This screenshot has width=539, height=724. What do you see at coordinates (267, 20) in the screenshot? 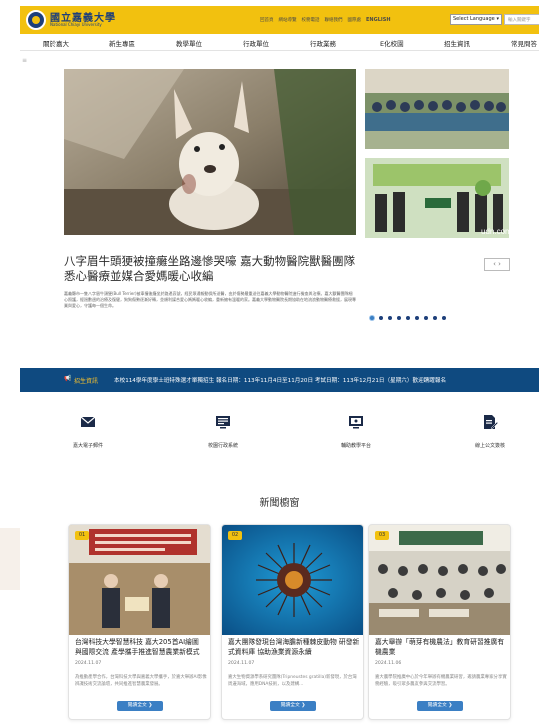
I see `toplink-home: 回首頁` at bounding box center [267, 20].